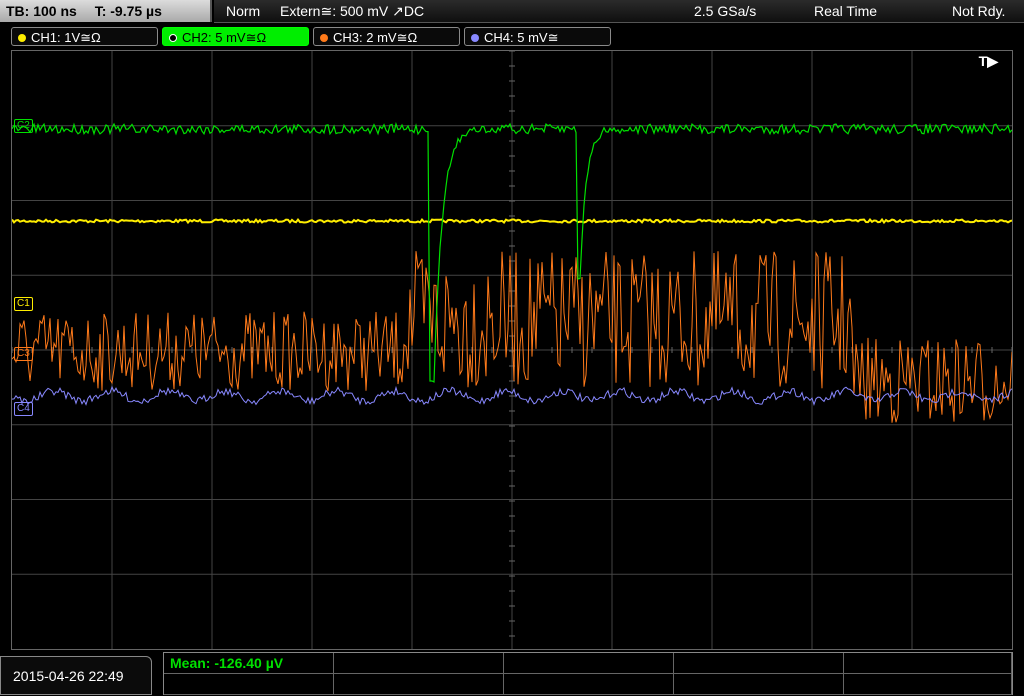 The width and height of the screenshot is (1024, 696). I want to click on channel-2-button: CH2: 5 mV≅Ω, so click(235, 36).